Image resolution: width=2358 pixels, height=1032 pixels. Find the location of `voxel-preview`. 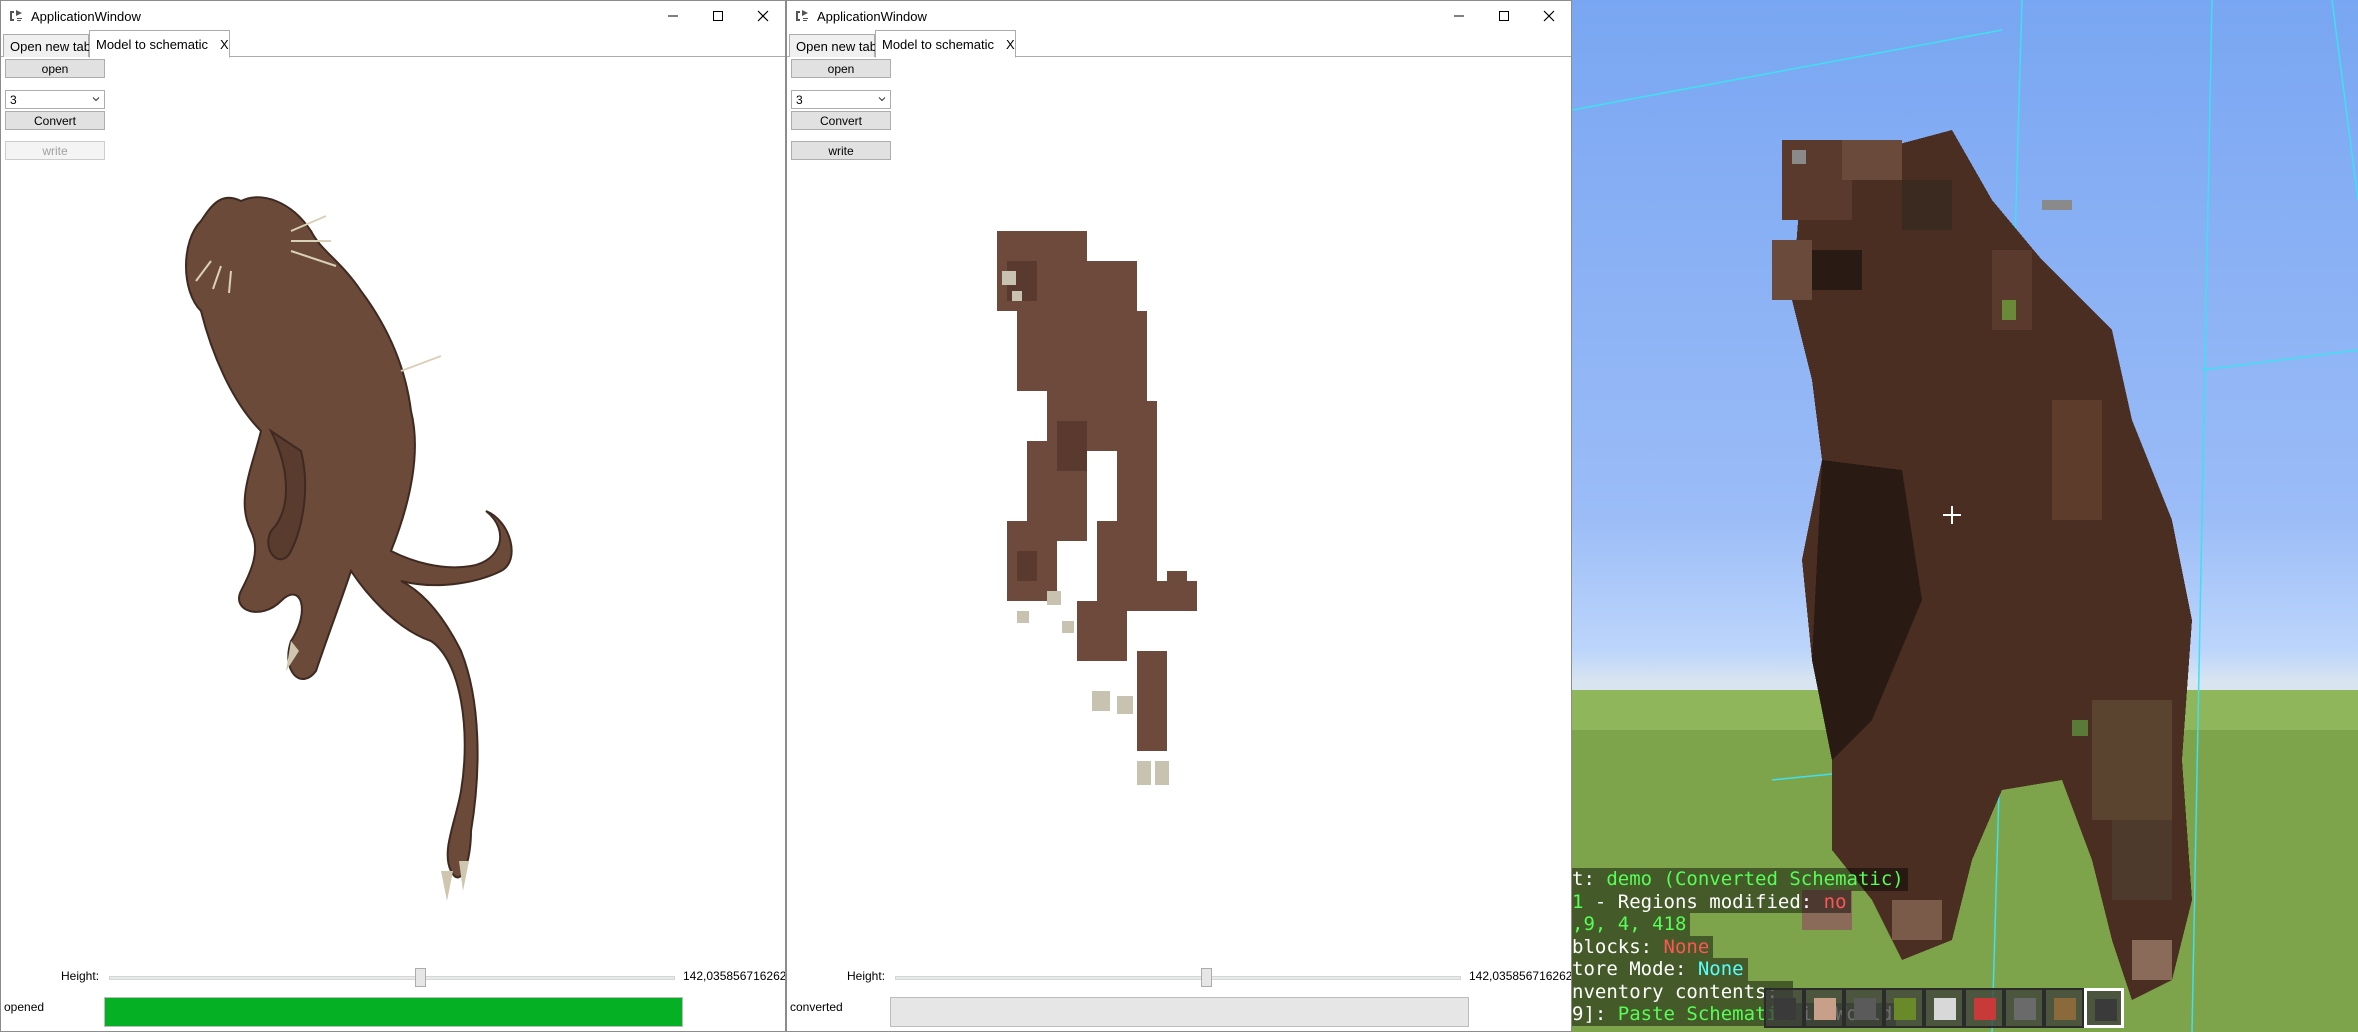

voxel-preview is located at coordinates (1097, 508).